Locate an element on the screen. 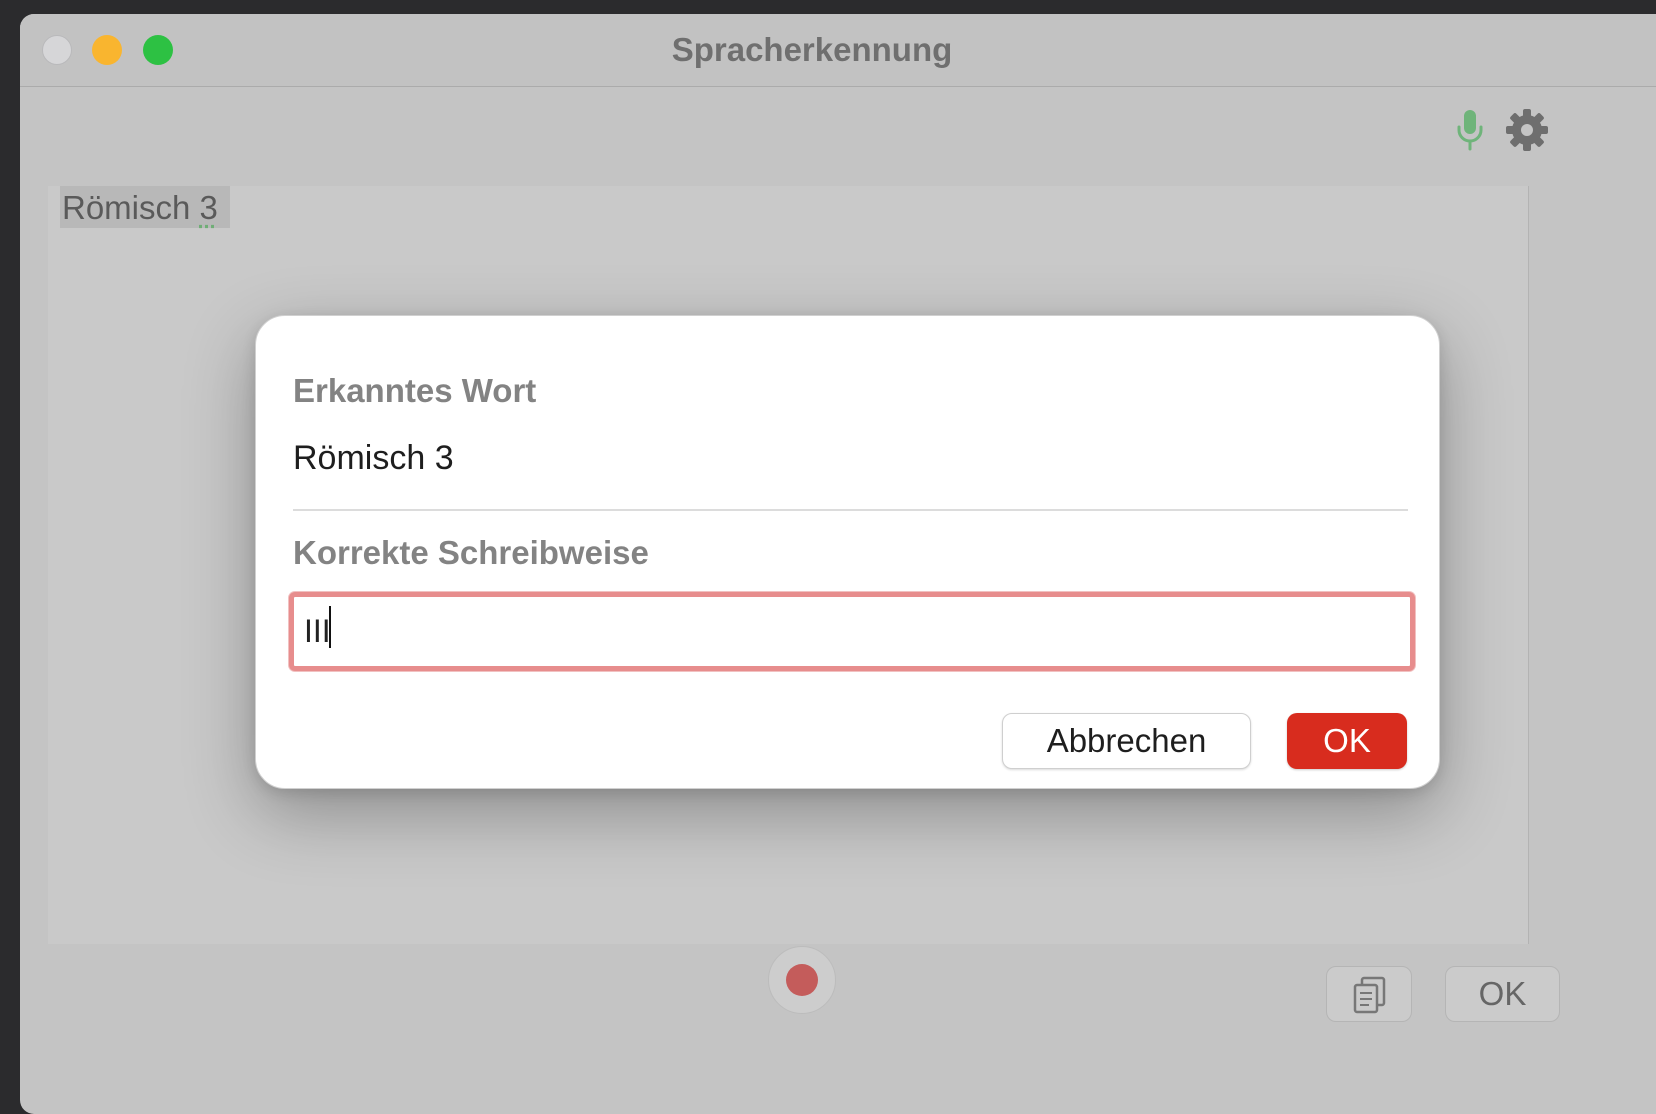  microphone-icon is located at coordinates (1470, 130).